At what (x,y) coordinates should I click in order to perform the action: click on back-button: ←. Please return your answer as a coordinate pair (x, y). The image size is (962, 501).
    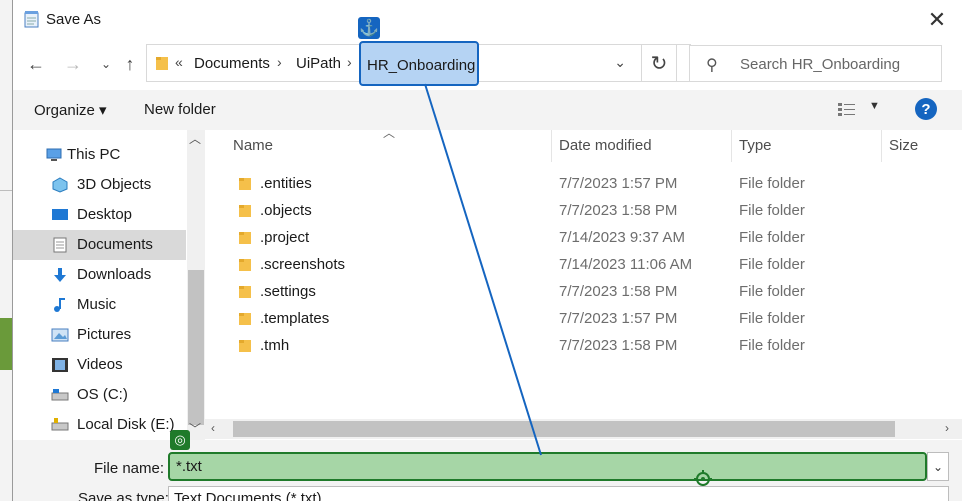
    Looking at the image, I should click on (36, 64).